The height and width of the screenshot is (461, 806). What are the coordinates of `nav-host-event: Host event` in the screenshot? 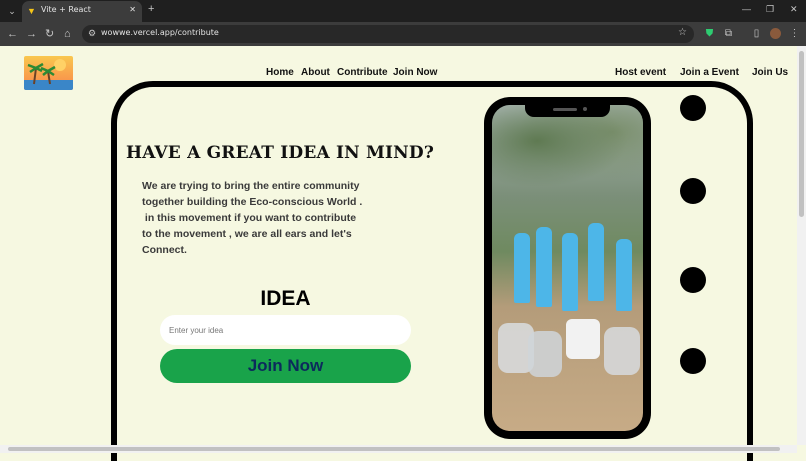 It's located at (640, 72).